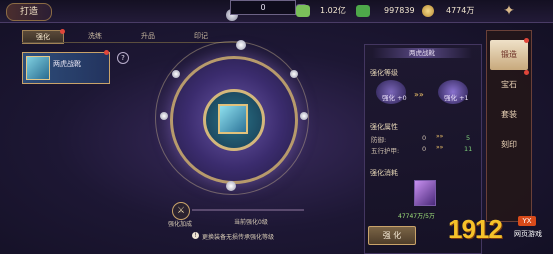 This screenshot has width=553, height=254. What do you see at coordinates (384, 73) in the screenshot?
I see `level-header: 强化等级` at bounding box center [384, 73].